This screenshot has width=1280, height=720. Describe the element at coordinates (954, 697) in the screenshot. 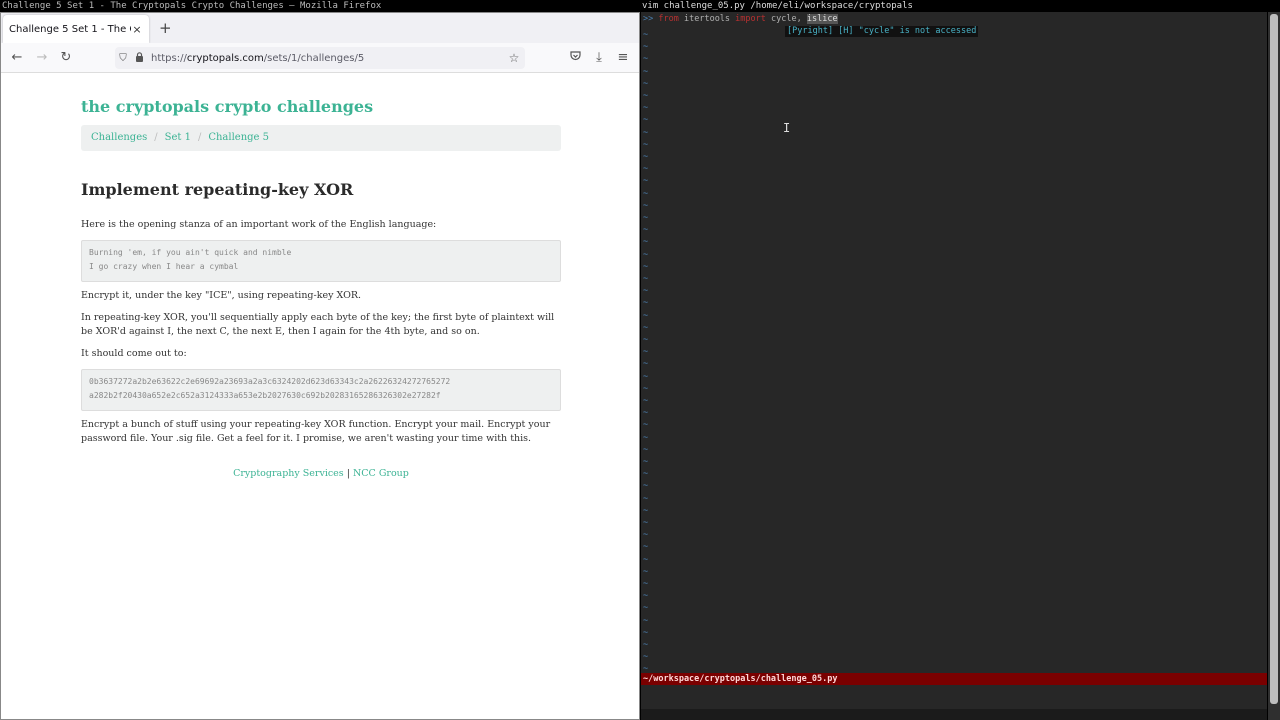

I see `vim-command-line` at that location.